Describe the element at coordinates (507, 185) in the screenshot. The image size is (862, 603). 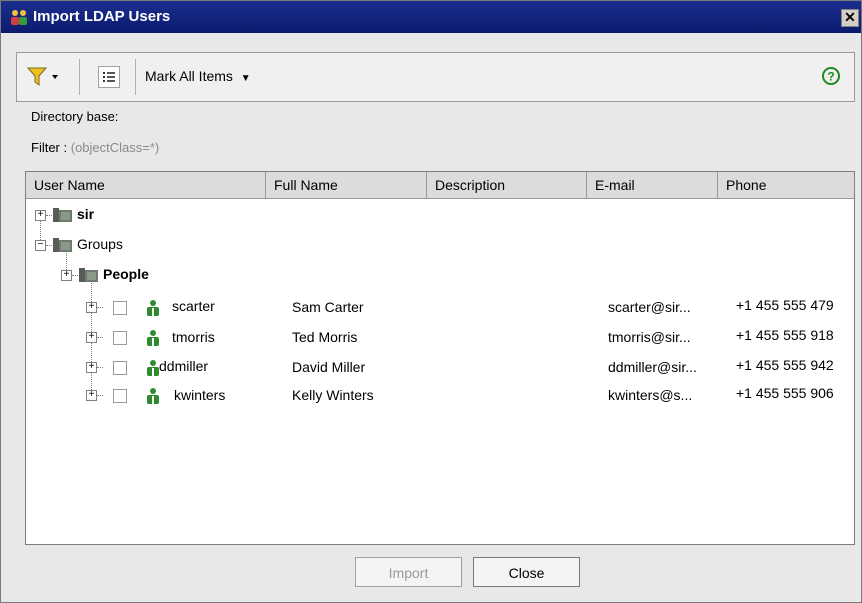
I see `column-header-description: Description` at that location.